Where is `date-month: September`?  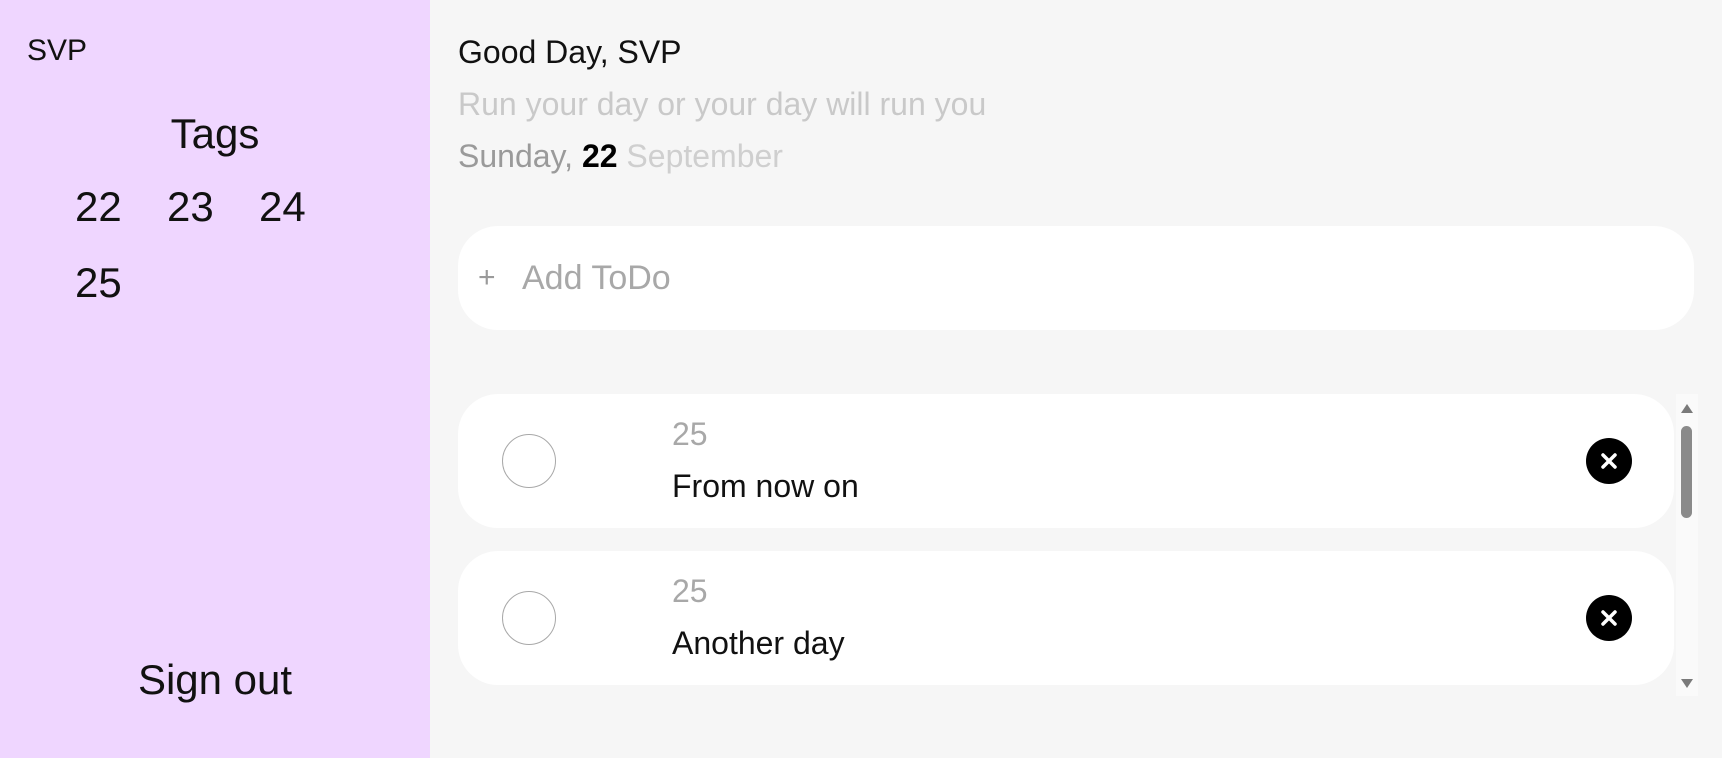 date-month: September is located at coordinates (704, 156).